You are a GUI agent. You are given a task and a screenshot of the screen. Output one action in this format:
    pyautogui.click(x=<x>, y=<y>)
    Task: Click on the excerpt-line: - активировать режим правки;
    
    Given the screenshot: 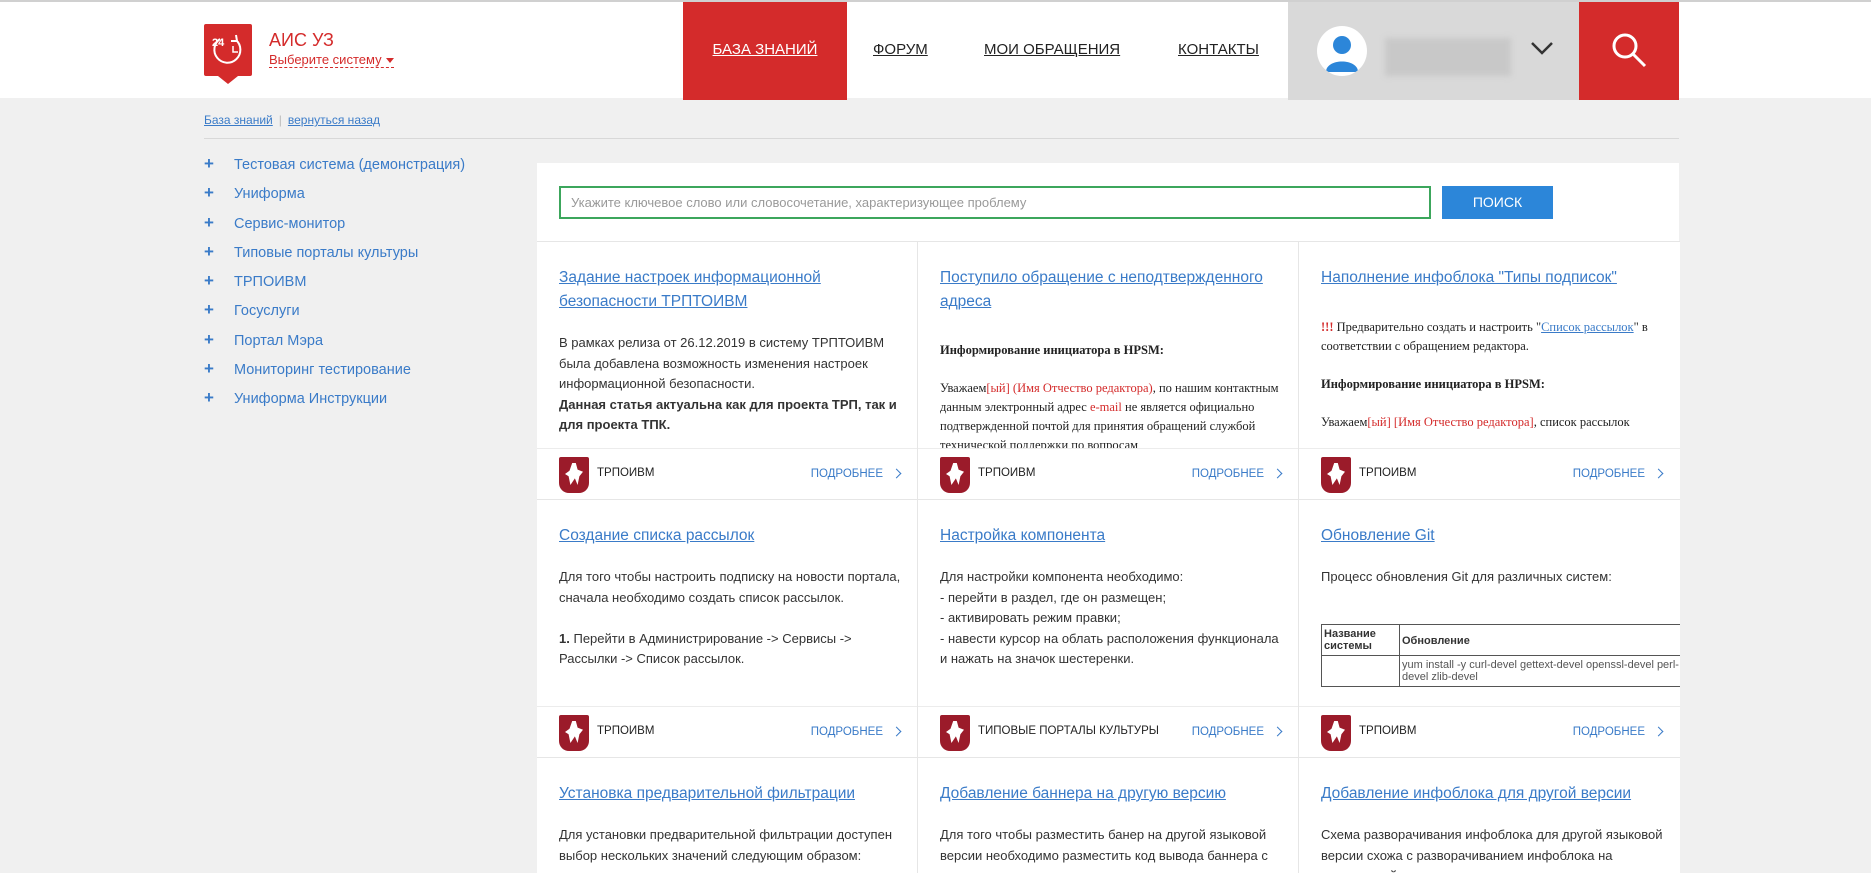 What is the action you would take?
    pyautogui.click(x=1030, y=617)
    